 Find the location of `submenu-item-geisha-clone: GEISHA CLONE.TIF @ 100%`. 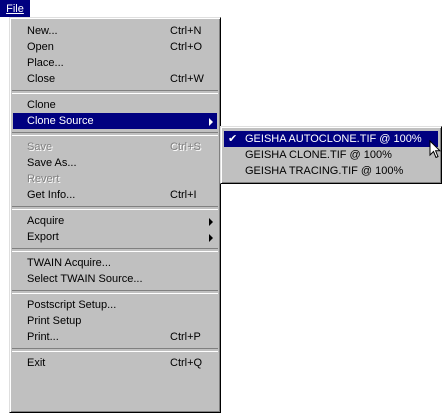

submenu-item-geisha-clone: GEISHA CLONE.TIF @ 100% is located at coordinates (331, 155).